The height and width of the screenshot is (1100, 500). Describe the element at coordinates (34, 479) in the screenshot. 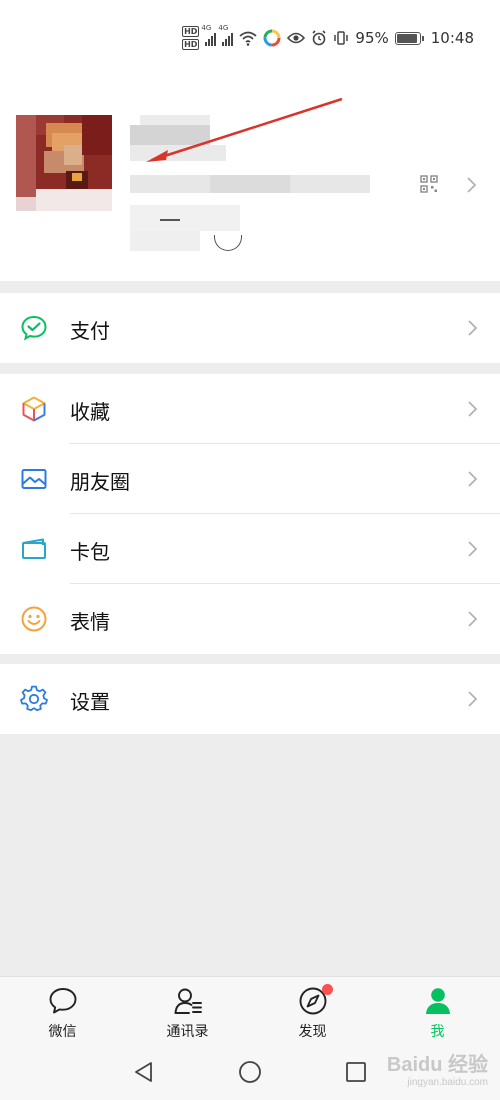

I see `image-icon` at that location.